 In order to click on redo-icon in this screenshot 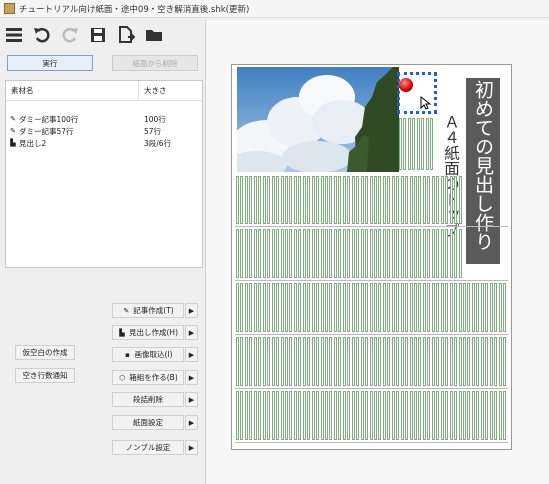, I will do `click(70, 35)`.